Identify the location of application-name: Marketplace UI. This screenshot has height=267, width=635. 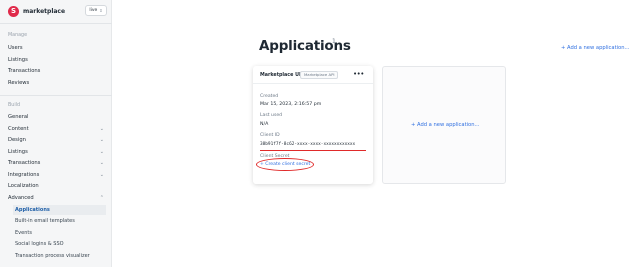
(280, 75).